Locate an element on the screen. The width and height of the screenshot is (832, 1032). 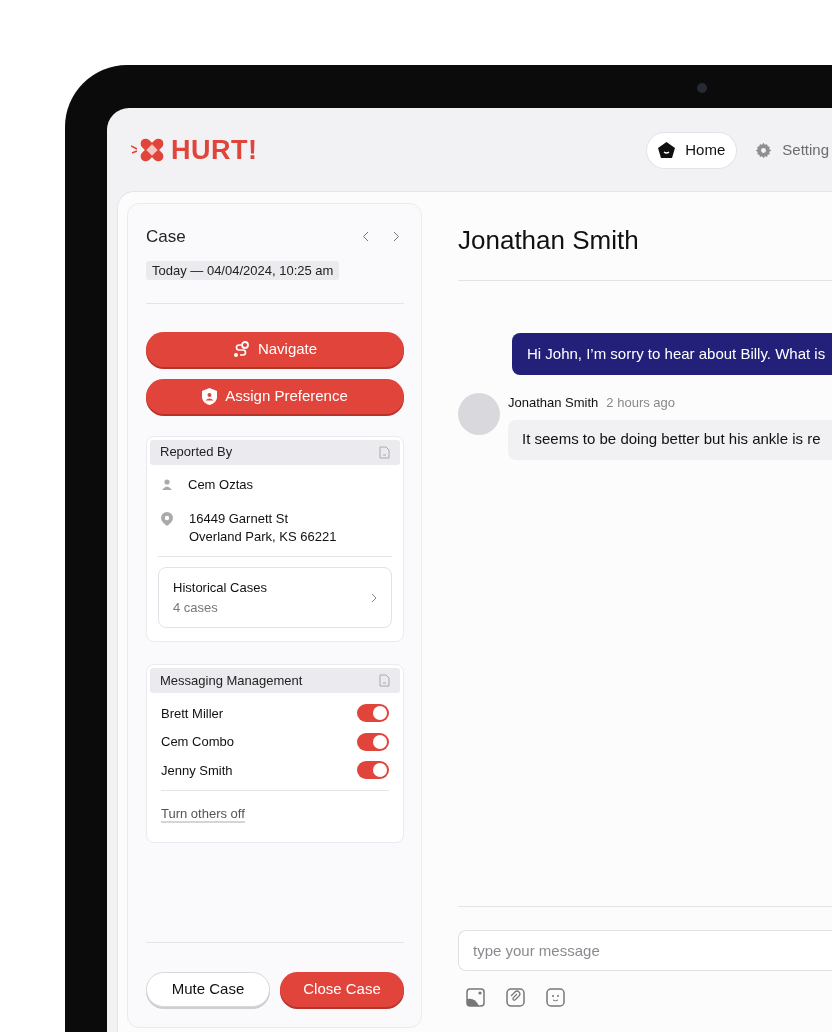
person-name: Brett Miller is located at coordinates (192, 713).